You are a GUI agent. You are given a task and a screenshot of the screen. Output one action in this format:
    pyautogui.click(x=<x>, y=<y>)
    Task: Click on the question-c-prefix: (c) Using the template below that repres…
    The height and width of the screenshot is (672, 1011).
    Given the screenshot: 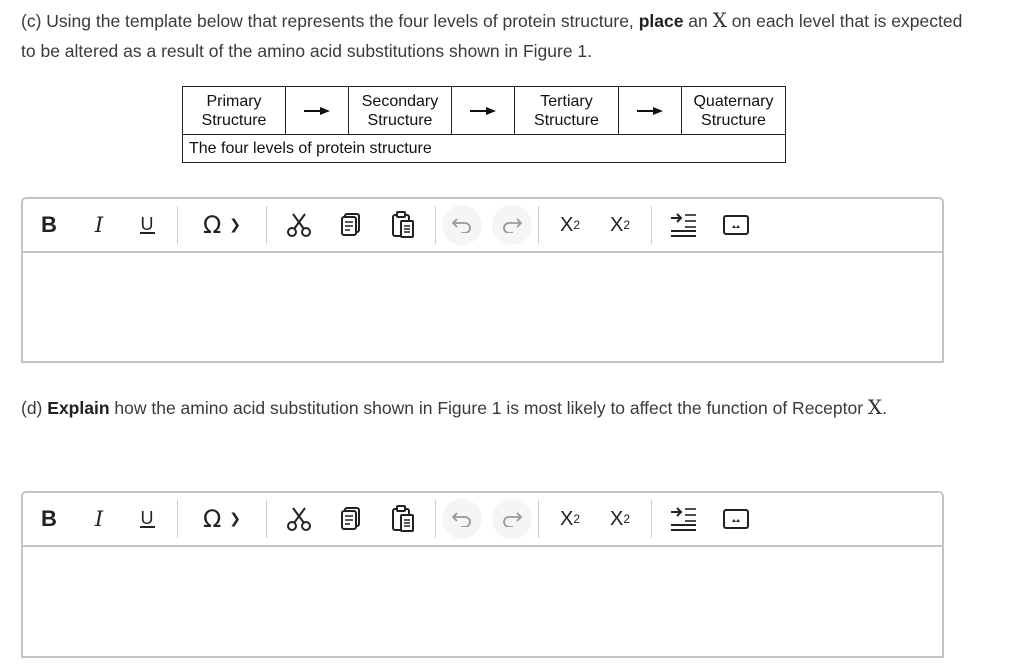 What is the action you would take?
    pyautogui.click(x=327, y=21)
    